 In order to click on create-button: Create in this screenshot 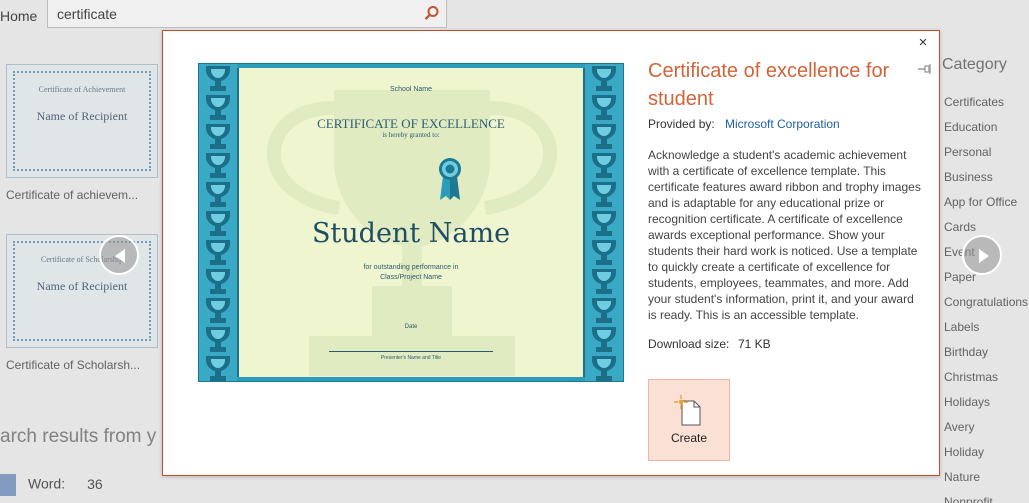, I will do `click(689, 420)`.